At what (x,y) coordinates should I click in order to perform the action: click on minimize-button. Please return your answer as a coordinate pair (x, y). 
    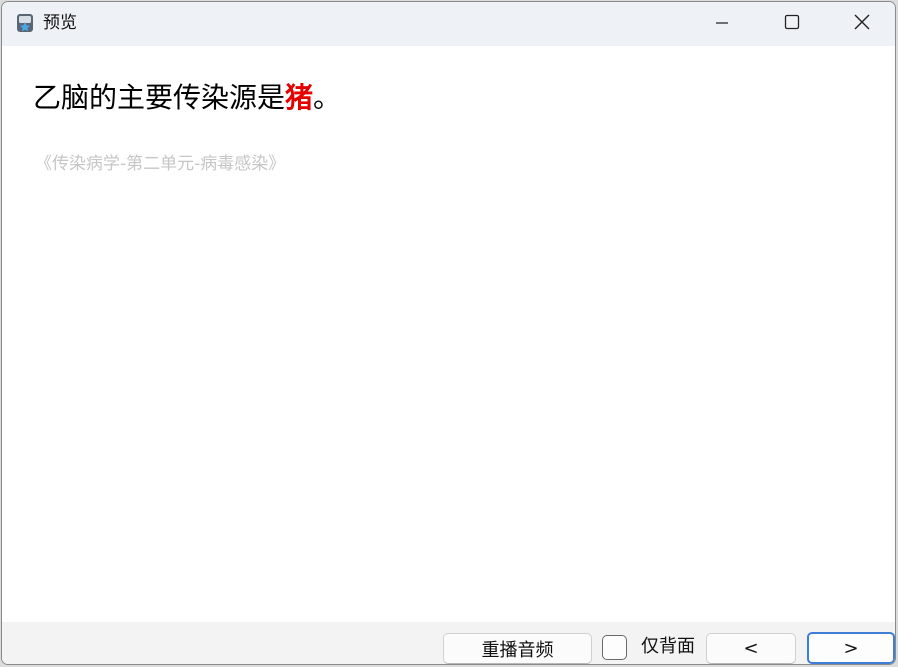
    Looking at the image, I should click on (722, 24).